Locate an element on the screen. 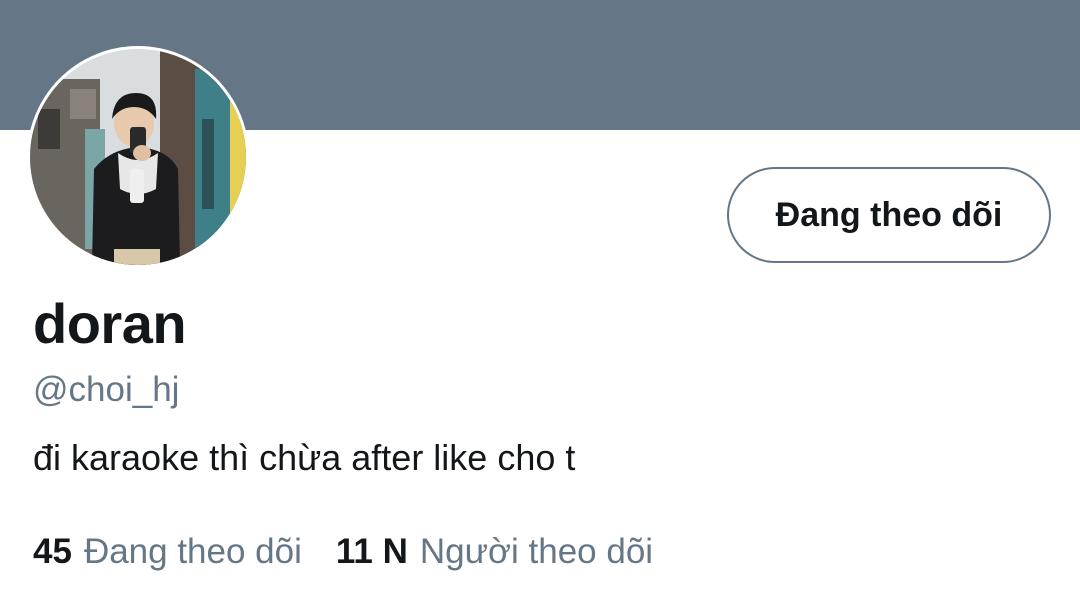  followers-count: 11 N is located at coordinates (371, 551).